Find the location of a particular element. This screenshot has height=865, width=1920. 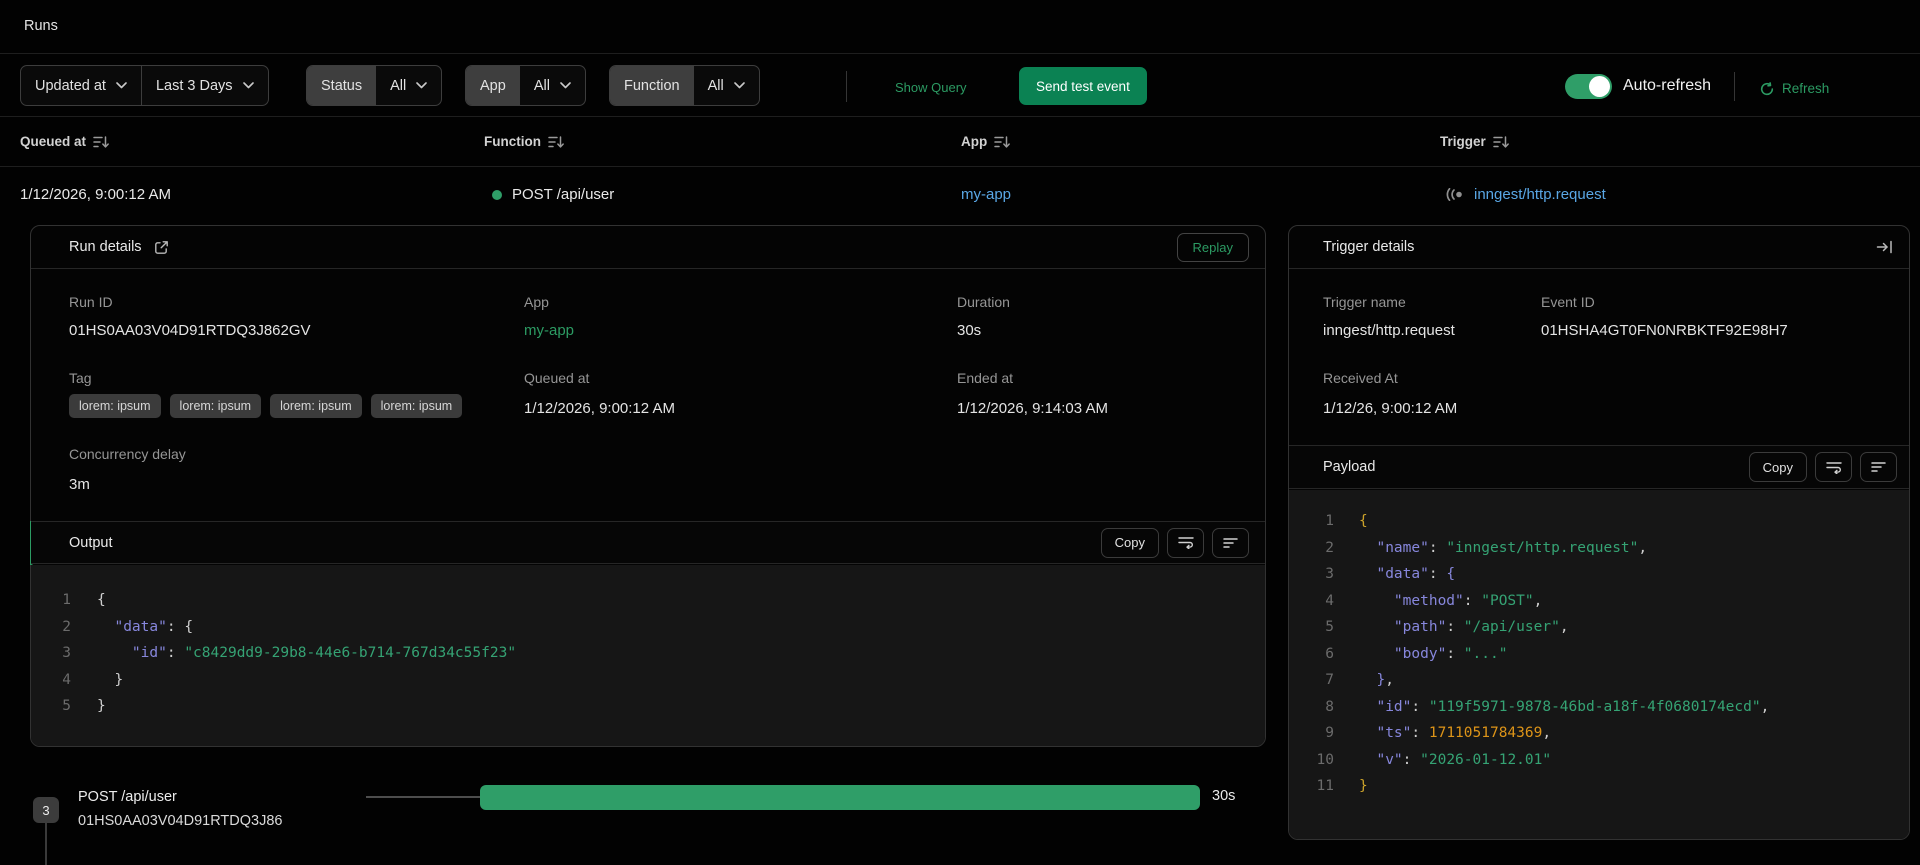

trigger-details-title: Trigger details is located at coordinates (1369, 247).